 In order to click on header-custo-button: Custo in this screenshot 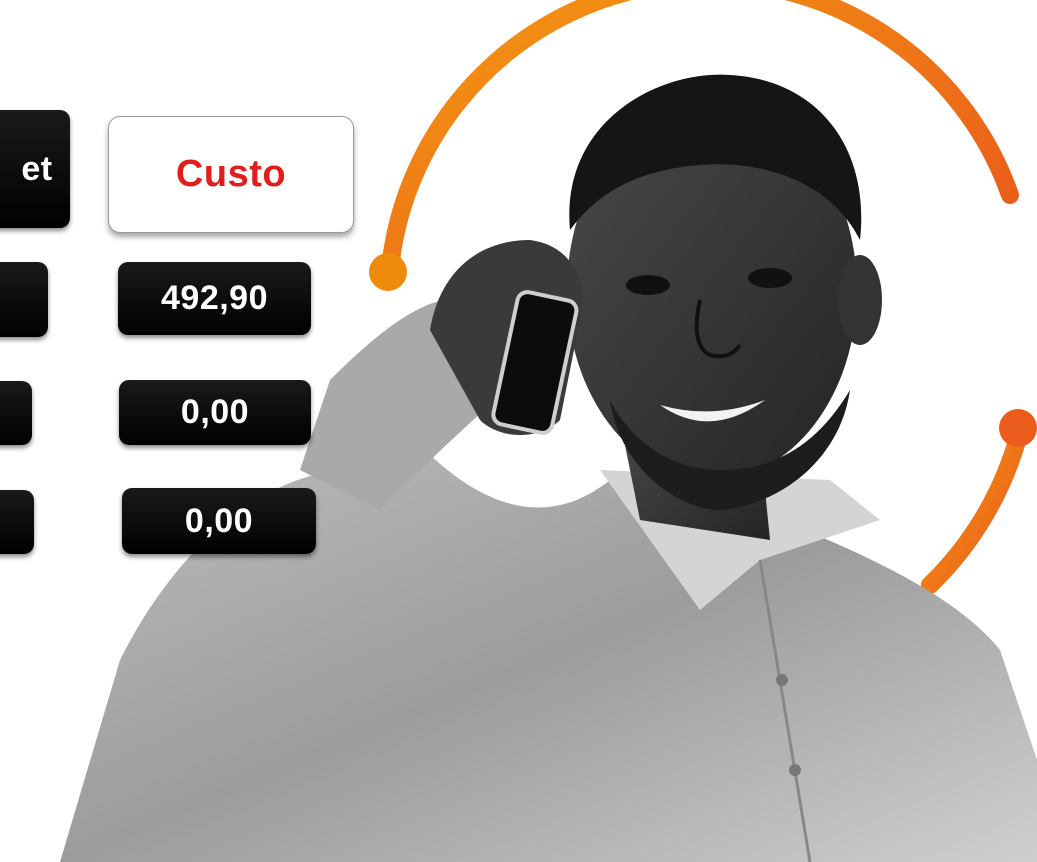, I will do `click(231, 174)`.